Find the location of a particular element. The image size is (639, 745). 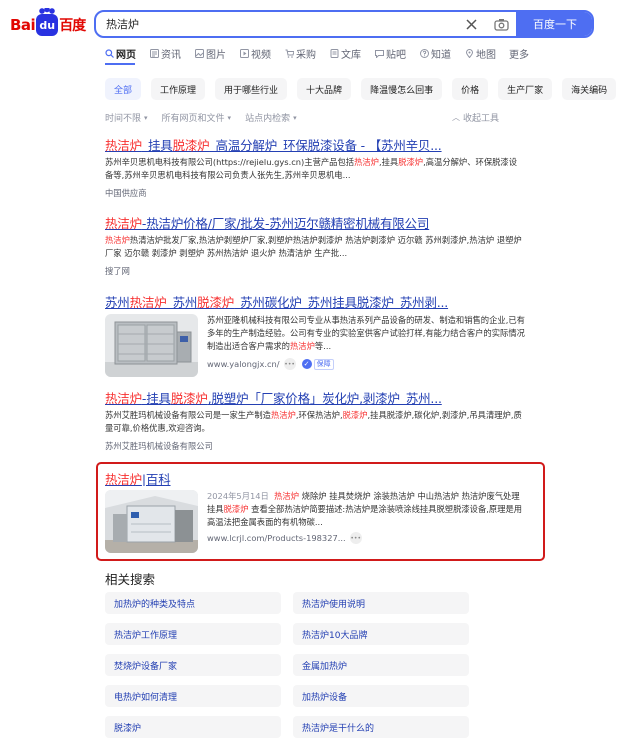

baidu-logo: Bai du 百度 is located at coordinates (48, 23).